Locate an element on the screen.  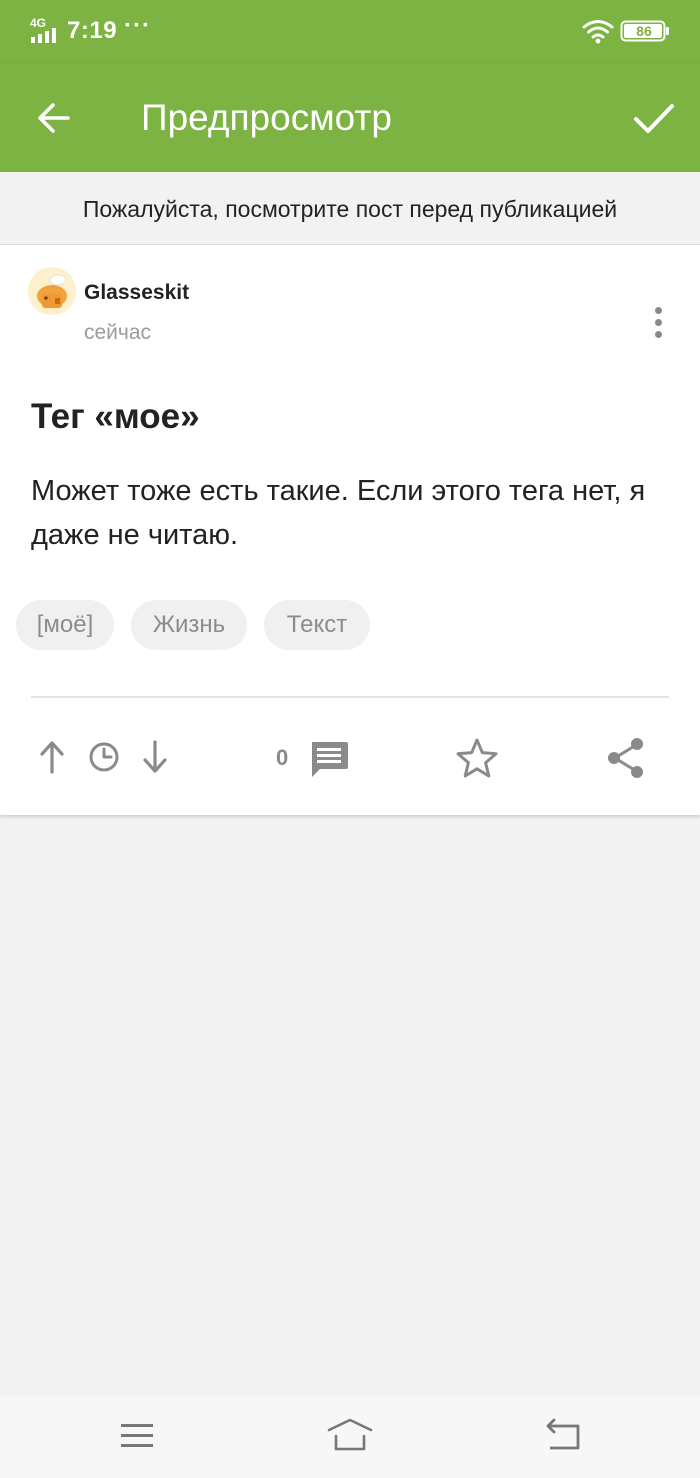
status-more-dots: ··· is located at coordinates (137, 25).